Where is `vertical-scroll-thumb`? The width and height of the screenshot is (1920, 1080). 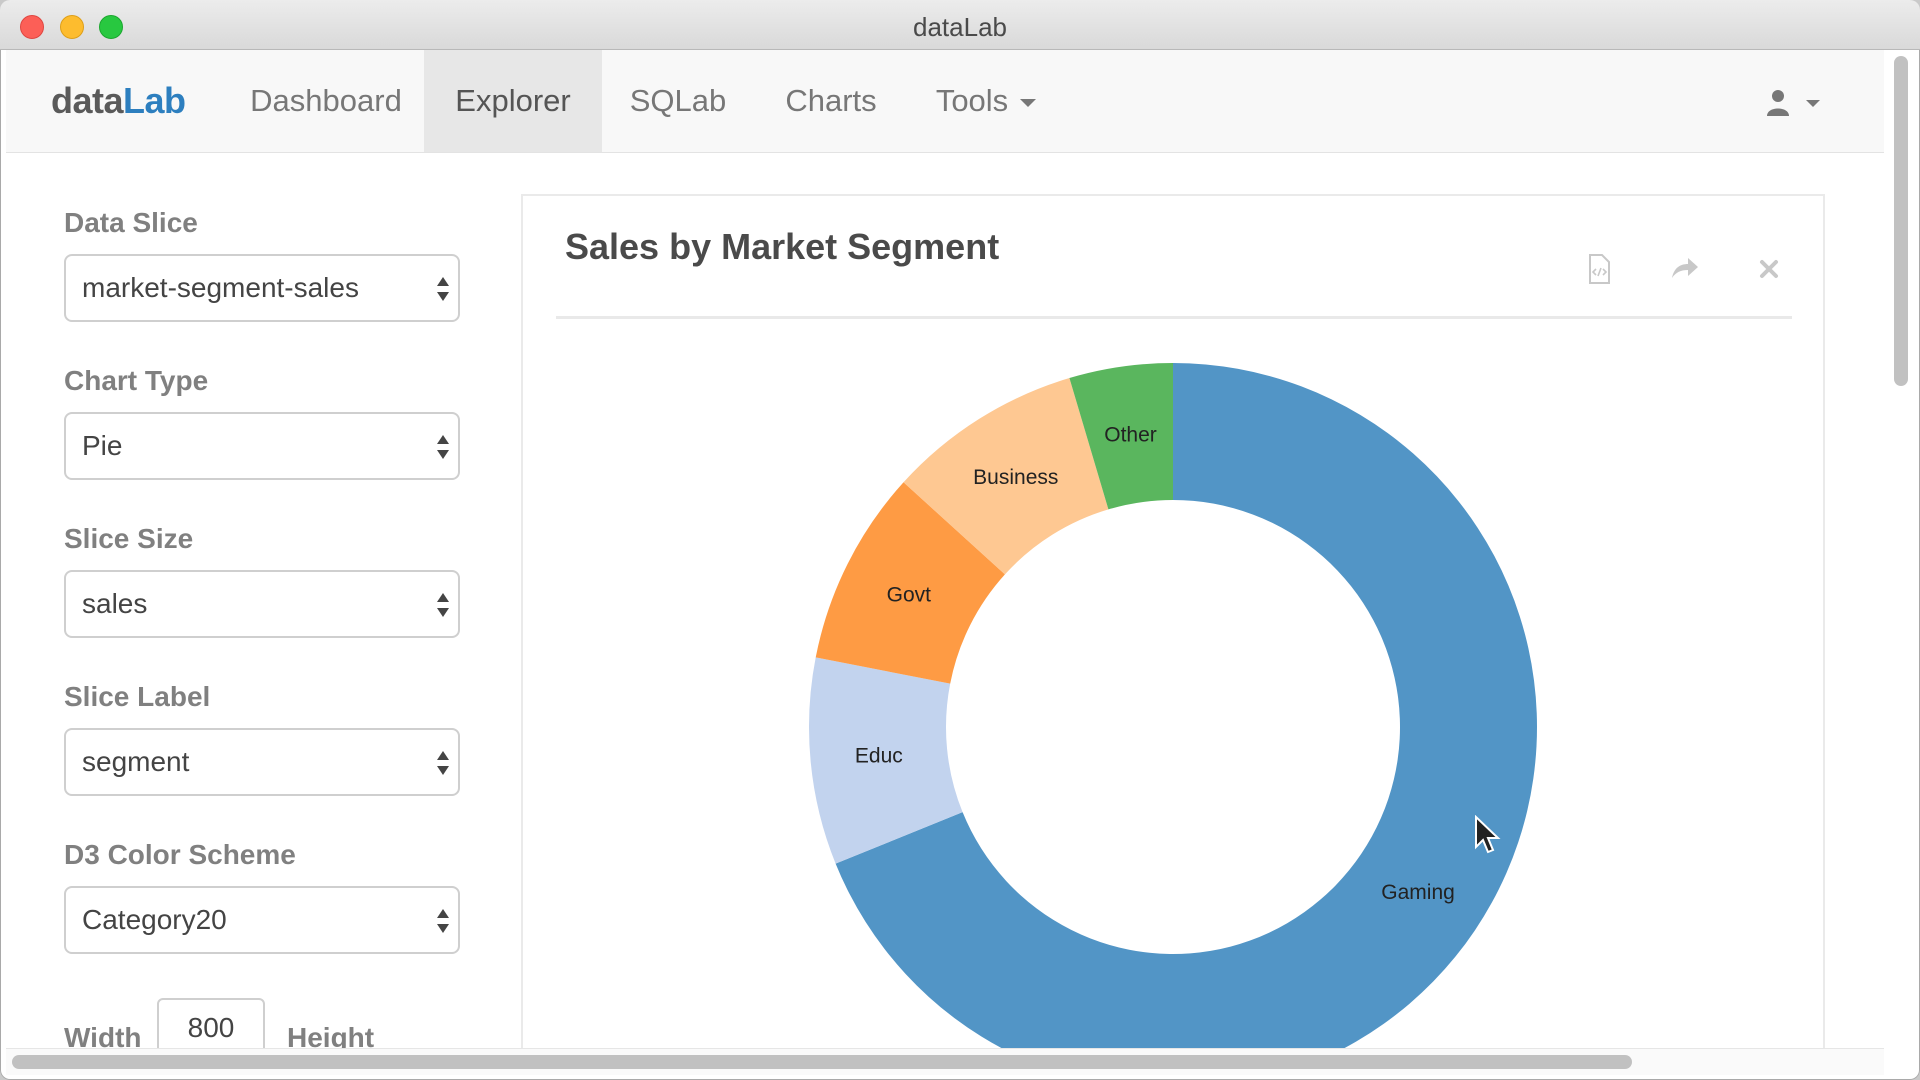 vertical-scroll-thumb is located at coordinates (1901, 221).